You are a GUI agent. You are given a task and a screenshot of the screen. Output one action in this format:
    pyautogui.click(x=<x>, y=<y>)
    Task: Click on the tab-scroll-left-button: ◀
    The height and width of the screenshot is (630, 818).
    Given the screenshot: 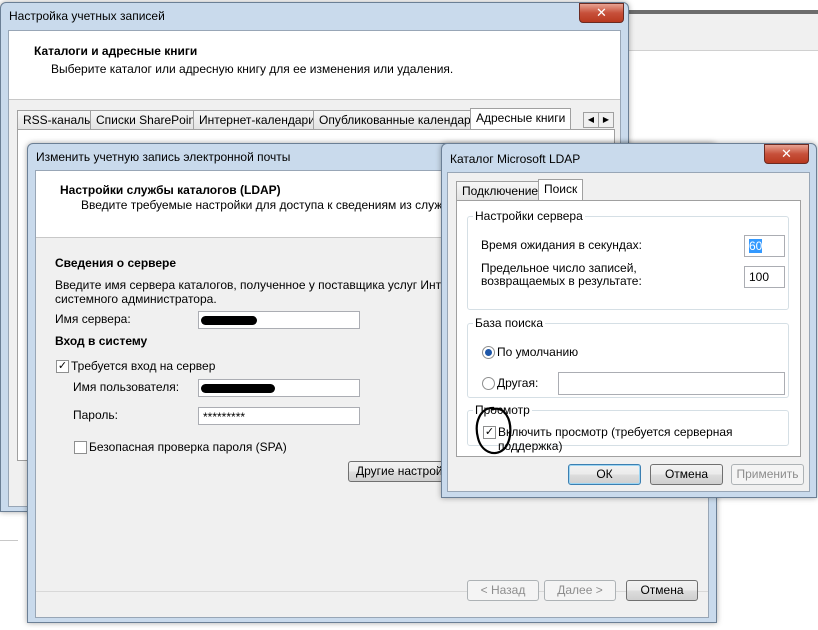 What is the action you would take?
    pyautogui.click(x=591, y=120)
    